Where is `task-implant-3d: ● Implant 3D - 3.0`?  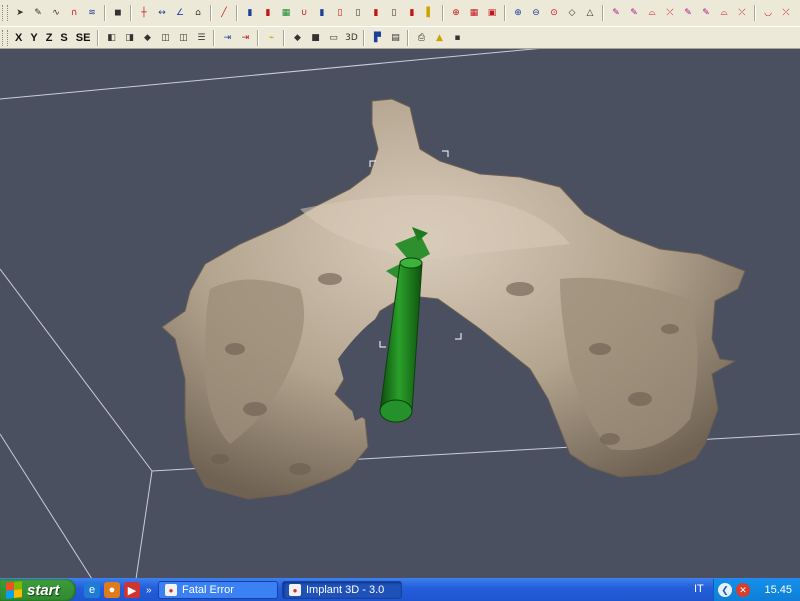
task-implant-3d: ● Implant 3D - 3.0 is located at coordinates (342, 590).